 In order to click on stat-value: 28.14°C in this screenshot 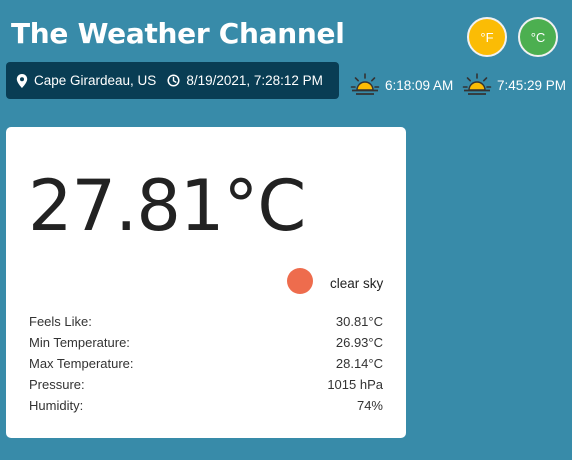, I will do `click(359, 363)`.